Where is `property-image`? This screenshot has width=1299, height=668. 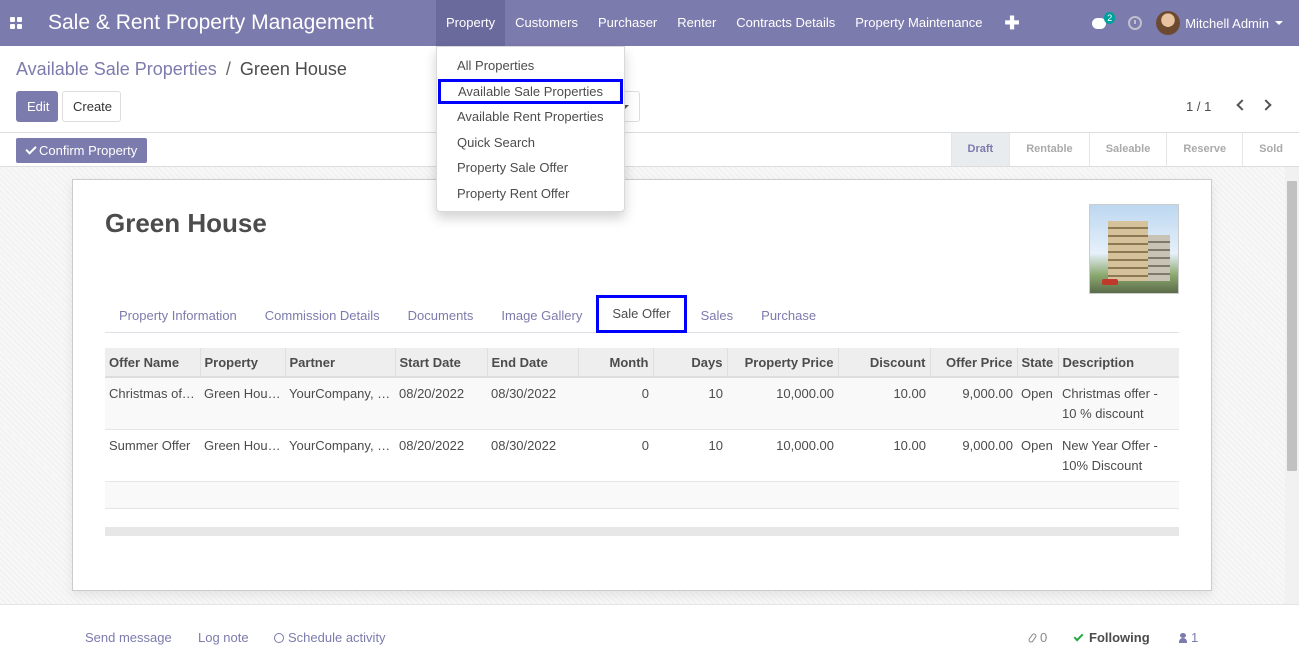 property-image is located at coordinates (1134, 249).